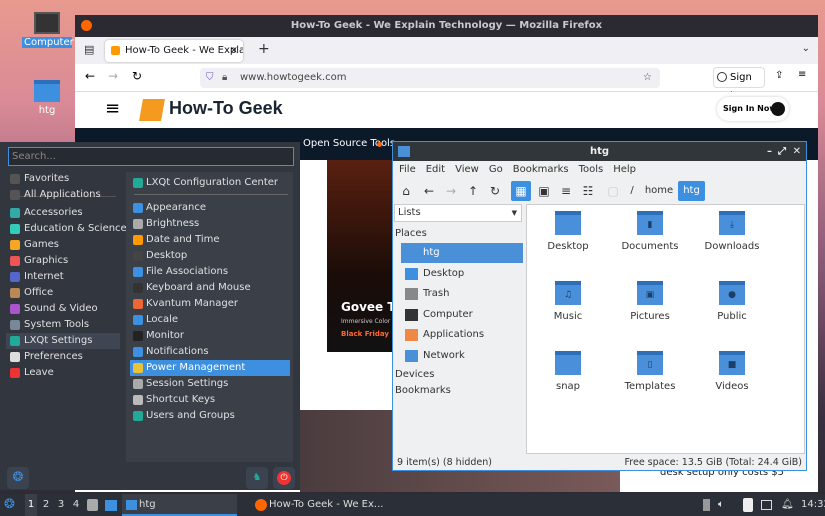 The image size is (825, 516). What do you see at coordinates (210, 272) in the screenshot?
I see `menu-item-file-associations: File Associations` at bounding box center [210, 272].